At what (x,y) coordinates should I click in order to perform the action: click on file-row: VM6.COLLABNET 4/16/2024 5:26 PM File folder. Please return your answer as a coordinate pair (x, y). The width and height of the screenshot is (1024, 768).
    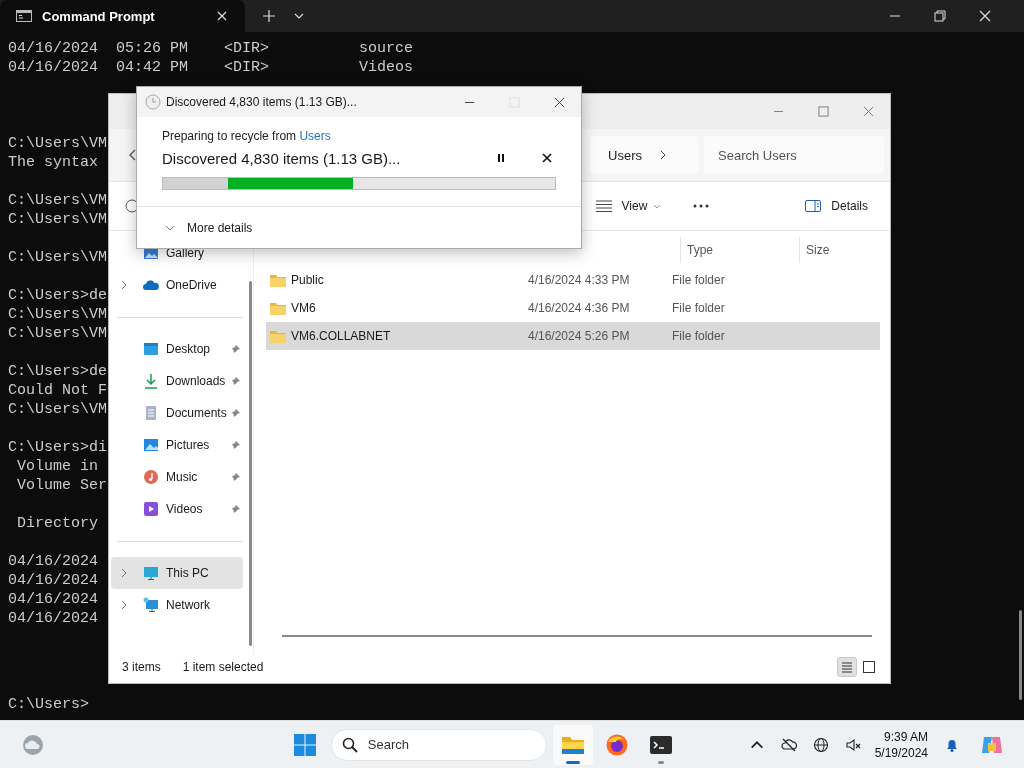
    Looking at the image, I should click on (573, 336).